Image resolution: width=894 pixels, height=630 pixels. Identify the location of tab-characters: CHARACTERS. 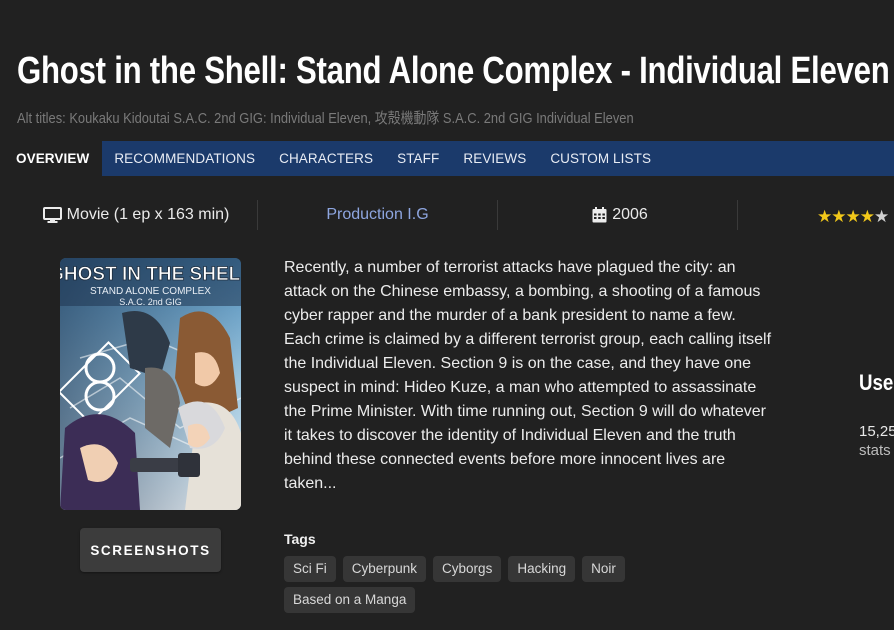
(326, 158).